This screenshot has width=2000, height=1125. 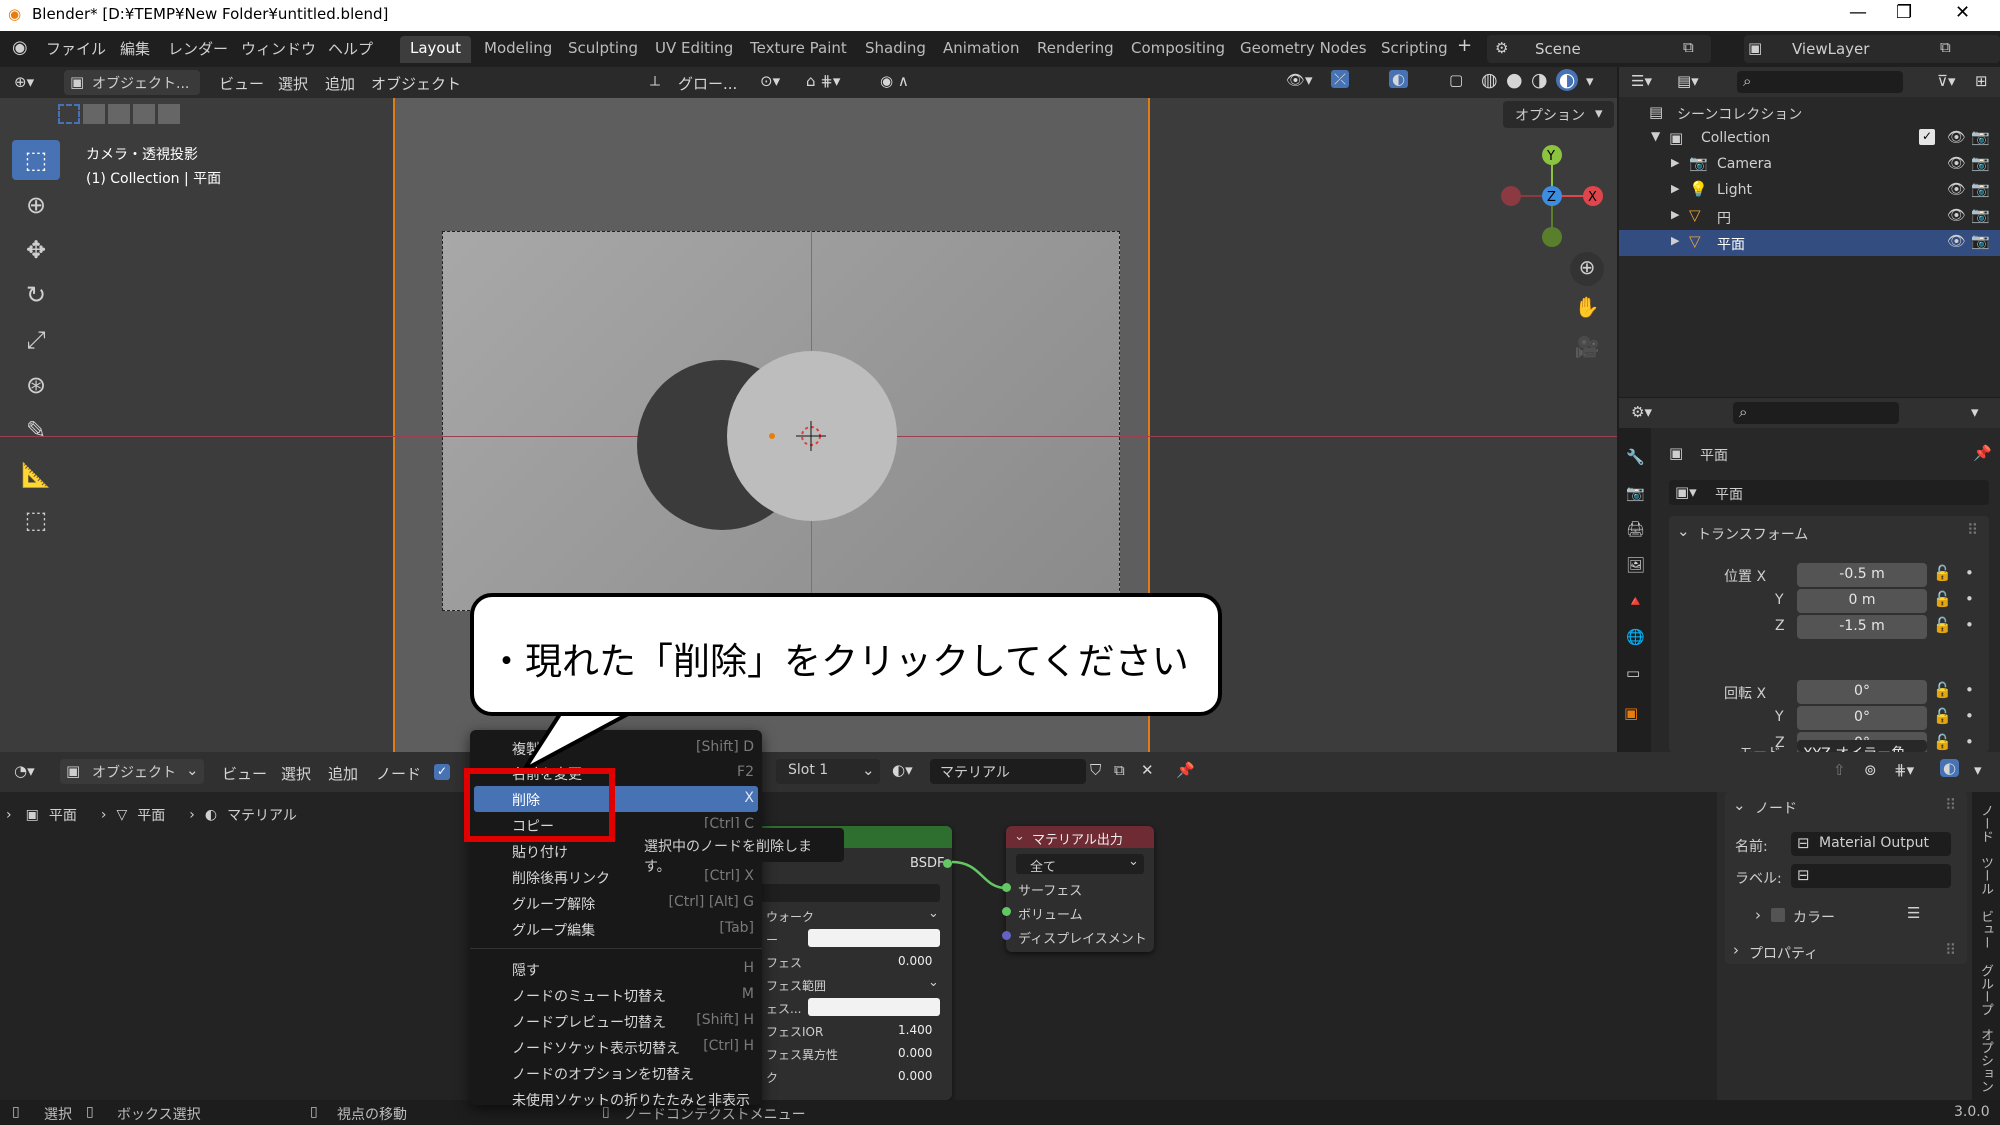 I want to click on tab-layout: Layout, so click(x=435, y=49).